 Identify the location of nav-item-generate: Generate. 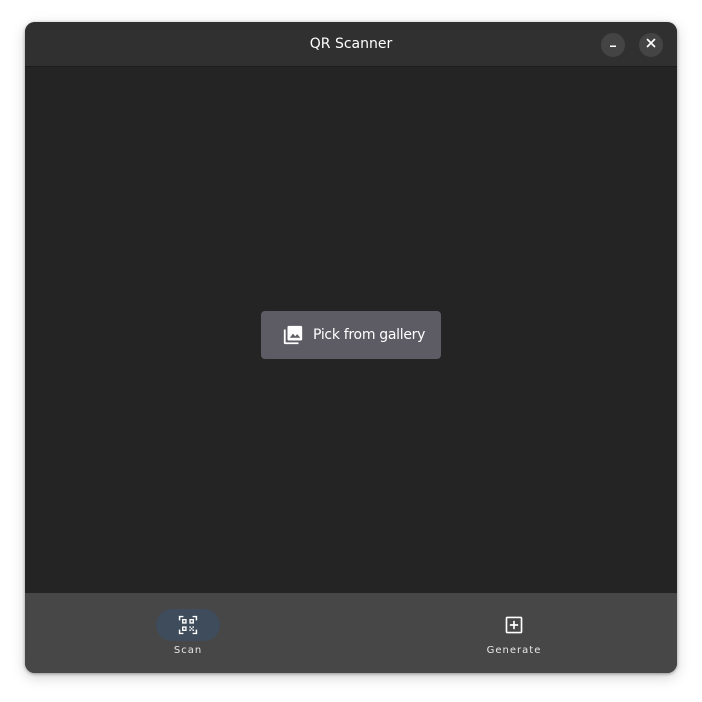
(514, 633).